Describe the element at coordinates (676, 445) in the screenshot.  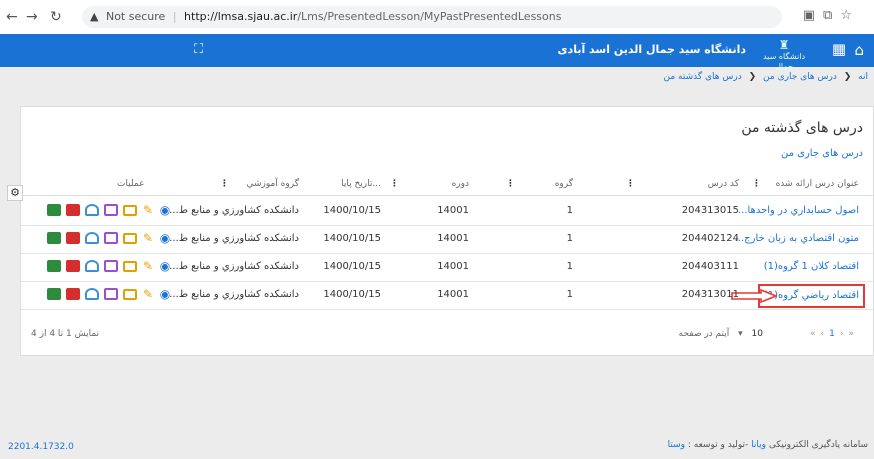
I see `brand-vendor-link: وستا` at that location.